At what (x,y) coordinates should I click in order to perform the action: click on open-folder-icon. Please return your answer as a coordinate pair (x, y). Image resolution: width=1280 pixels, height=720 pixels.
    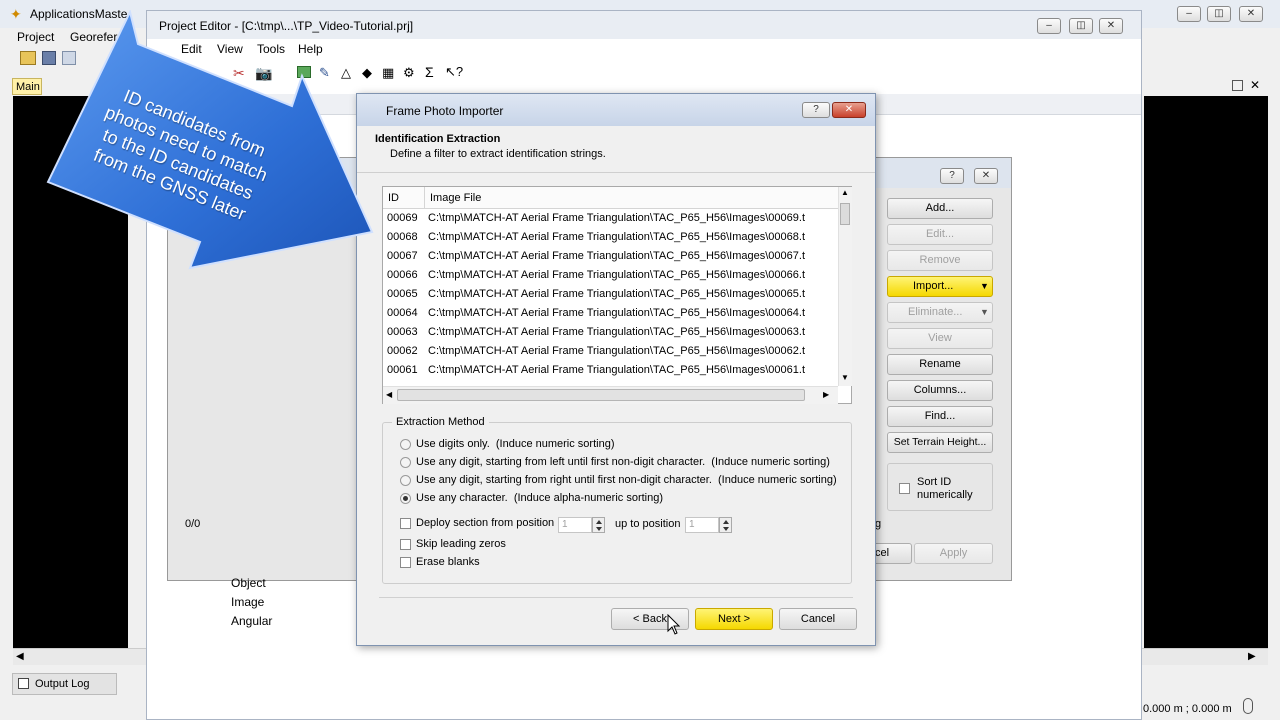
    Looking at the image, I should click on (28, 58).